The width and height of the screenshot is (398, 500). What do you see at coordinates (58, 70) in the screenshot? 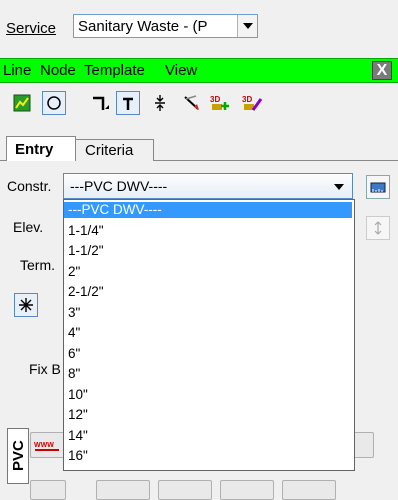
I see `menu-node: Node` at bounding box center [58, 70].